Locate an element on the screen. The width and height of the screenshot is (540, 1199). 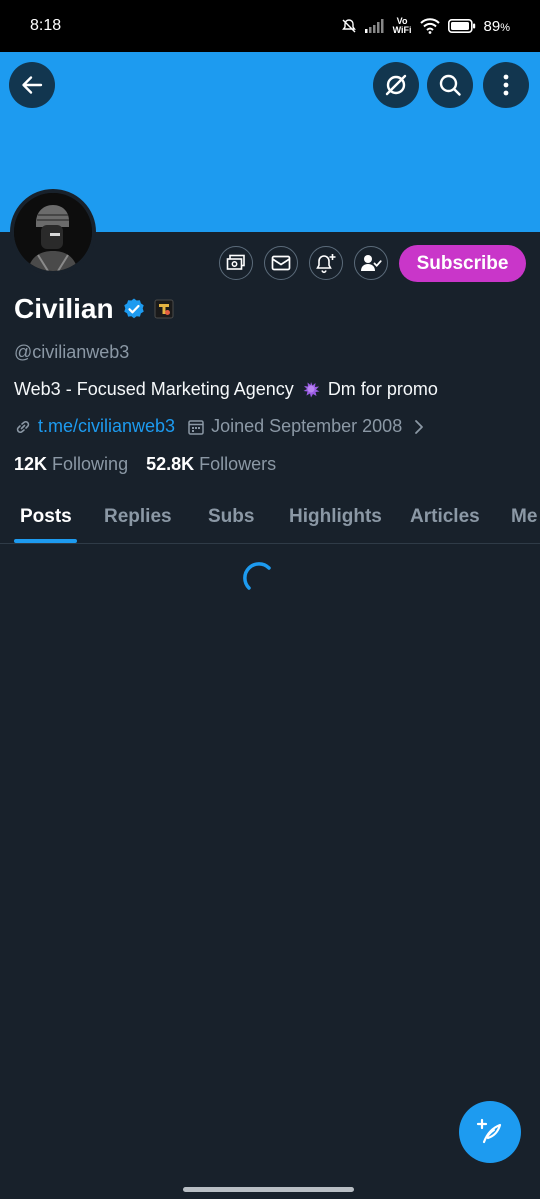
battery-icon is located at coordinates (461, 26).